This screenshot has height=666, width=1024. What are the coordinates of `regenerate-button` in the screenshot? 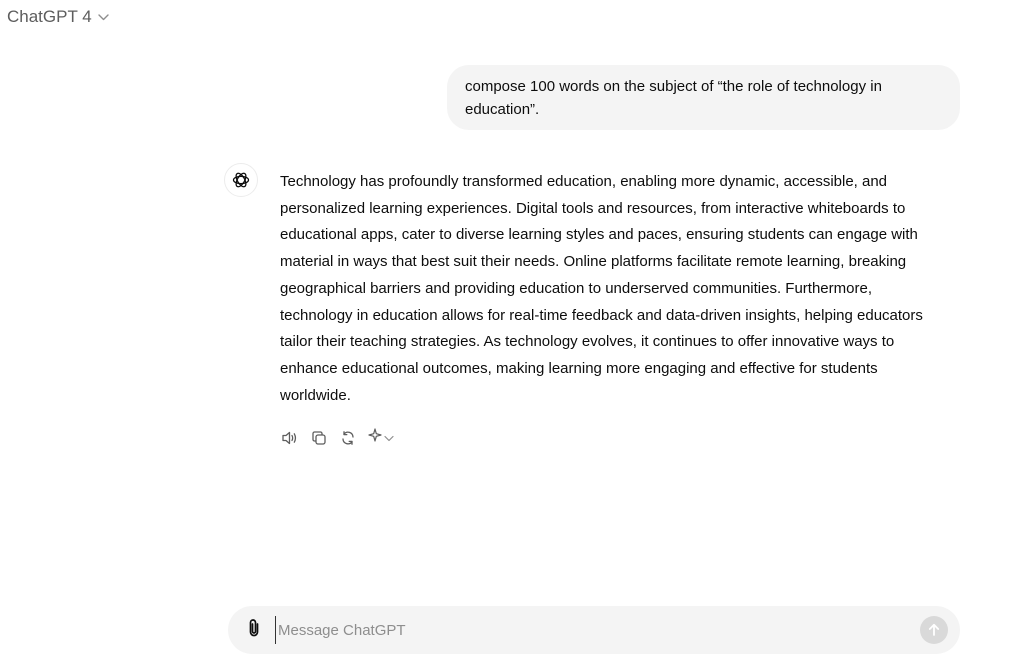 It's located at (348, 438).